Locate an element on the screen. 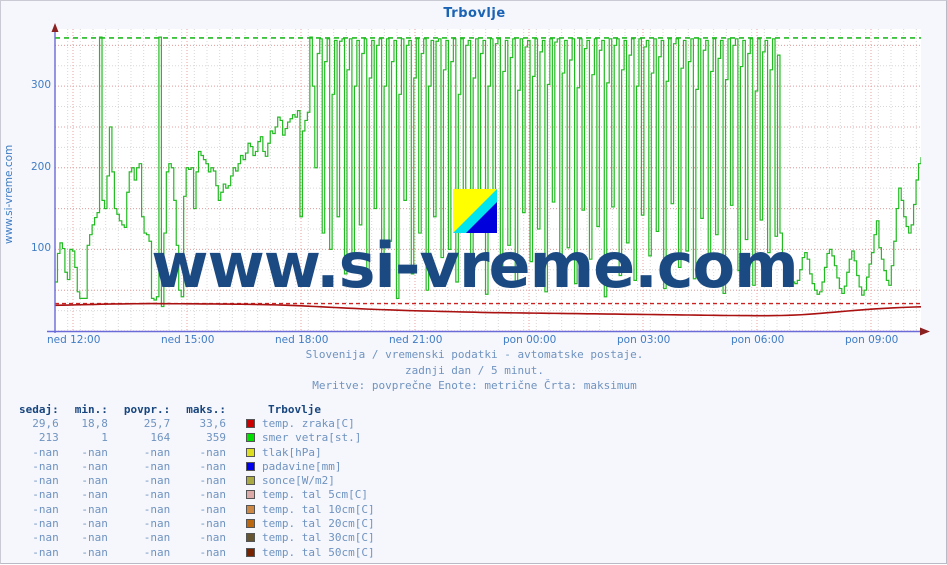  y-tick-label: 200 is located at coordinates (40, 166).